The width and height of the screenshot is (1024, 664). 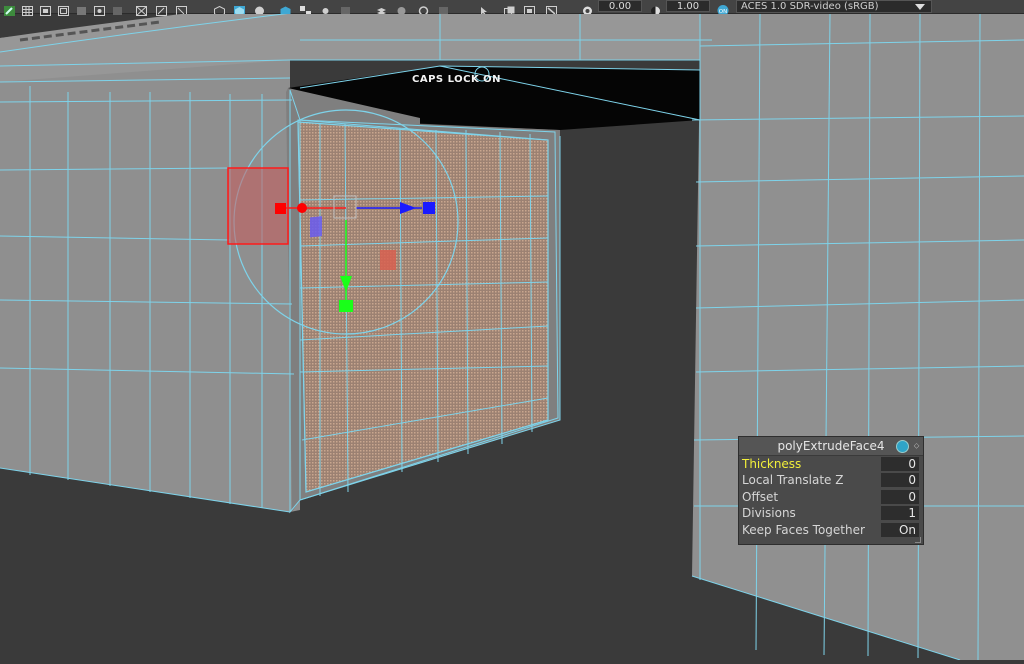 I want to click on globe-icon, so click(x=902, y=446).